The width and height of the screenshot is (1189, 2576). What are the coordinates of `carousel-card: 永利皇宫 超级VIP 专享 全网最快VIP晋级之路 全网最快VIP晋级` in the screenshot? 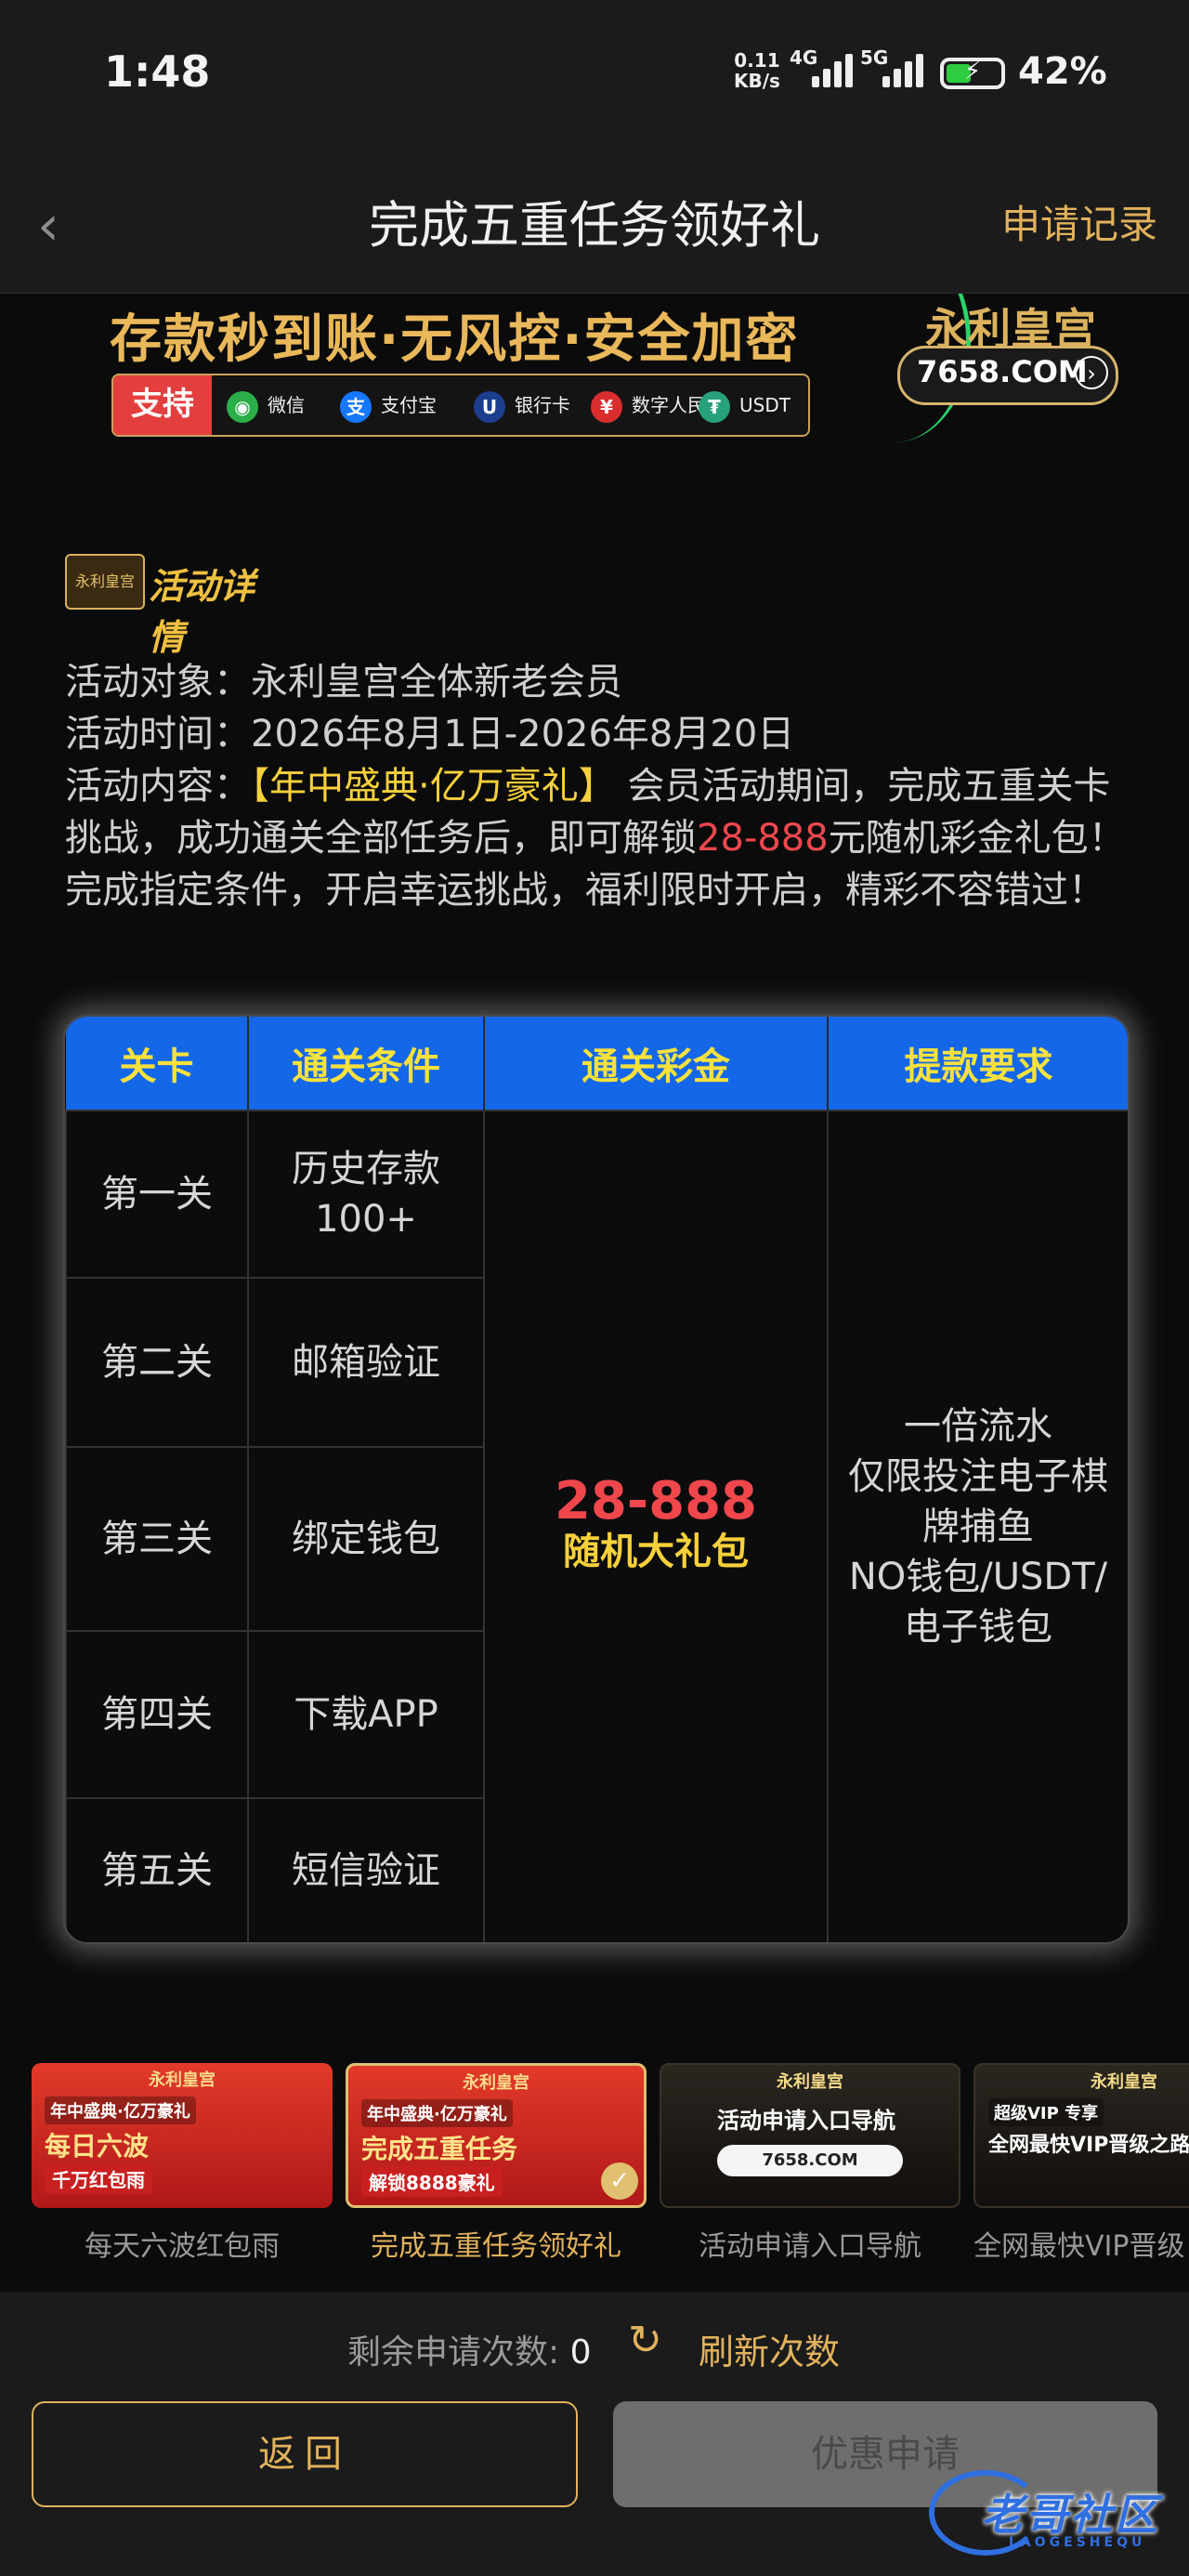 It's located at (1081, 2163).